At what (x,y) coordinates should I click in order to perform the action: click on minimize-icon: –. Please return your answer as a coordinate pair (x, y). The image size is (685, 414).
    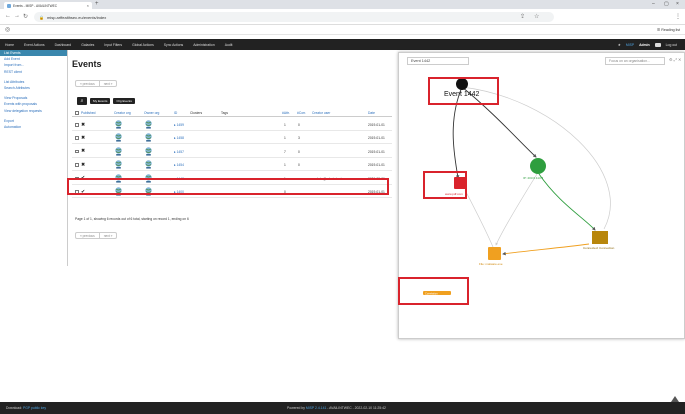
    Looking at the image, I should click on (653, 4).